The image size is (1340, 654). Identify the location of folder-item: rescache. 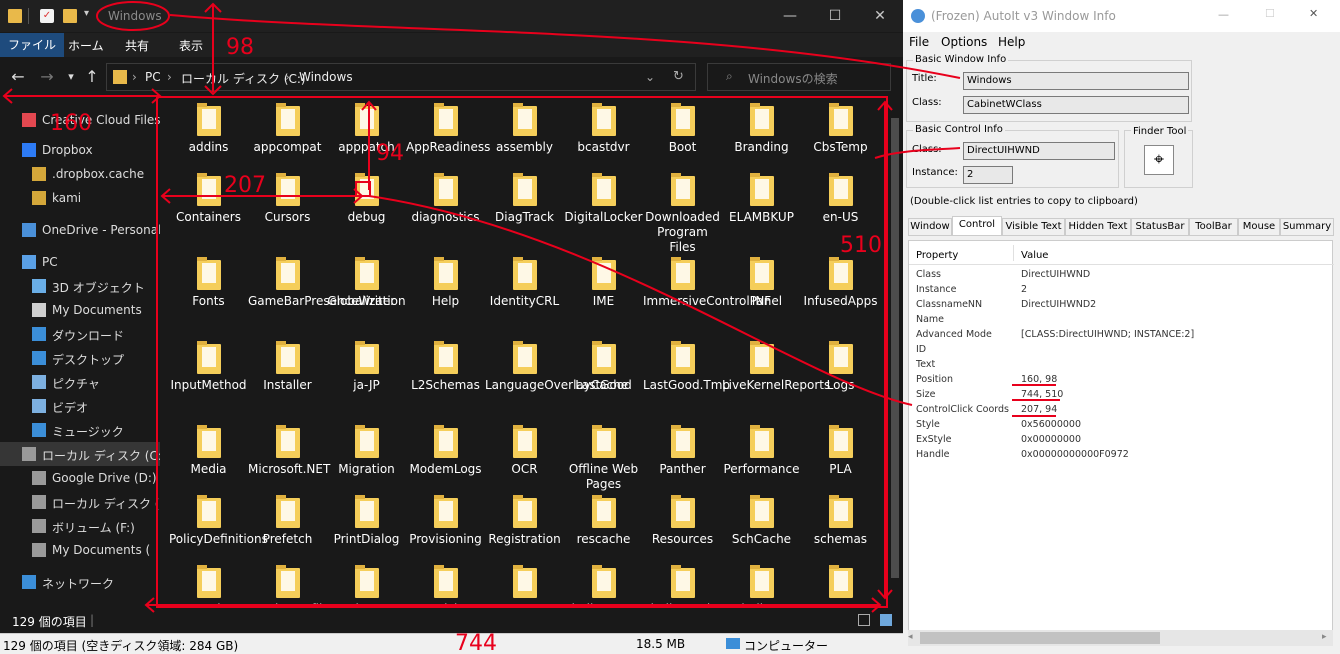
(603, 521).